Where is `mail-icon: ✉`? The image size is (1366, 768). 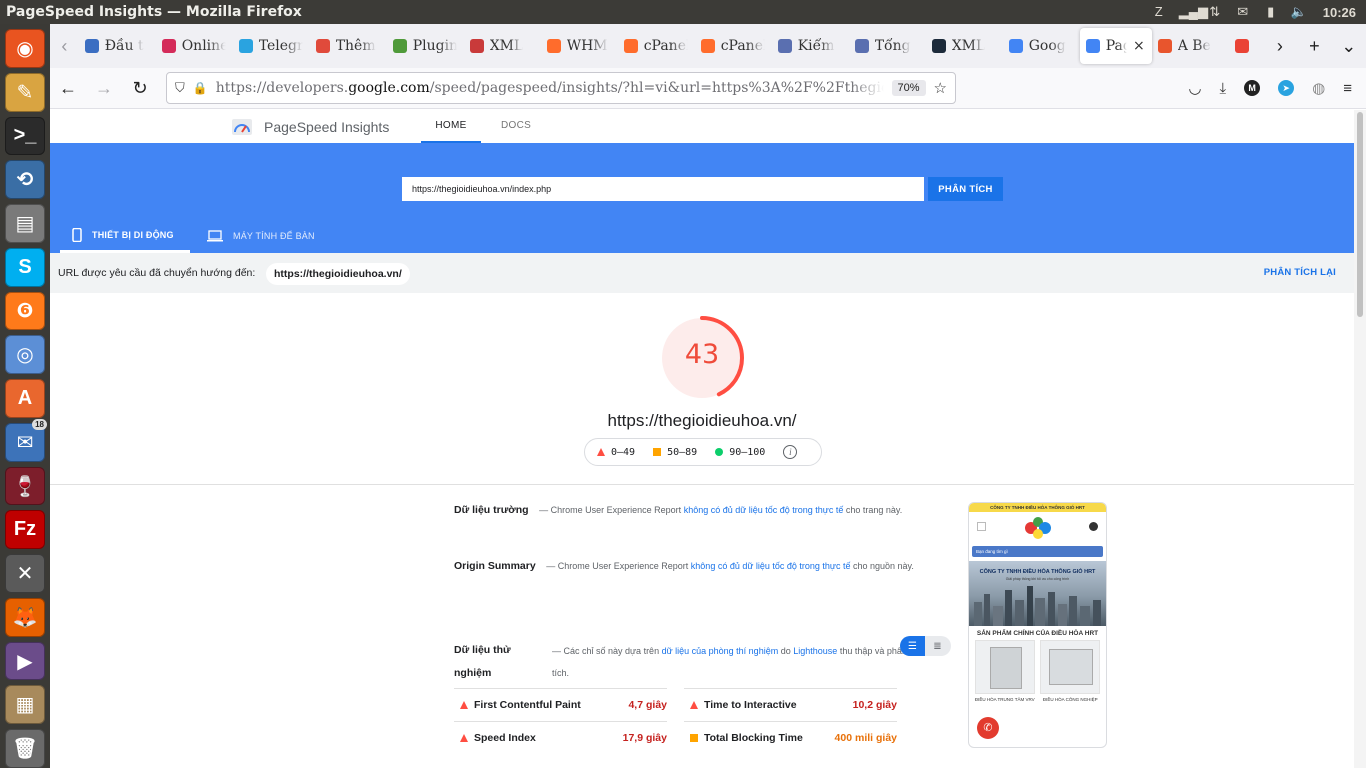 mail-icon: ✉ is located at coordinates (1243, 12).